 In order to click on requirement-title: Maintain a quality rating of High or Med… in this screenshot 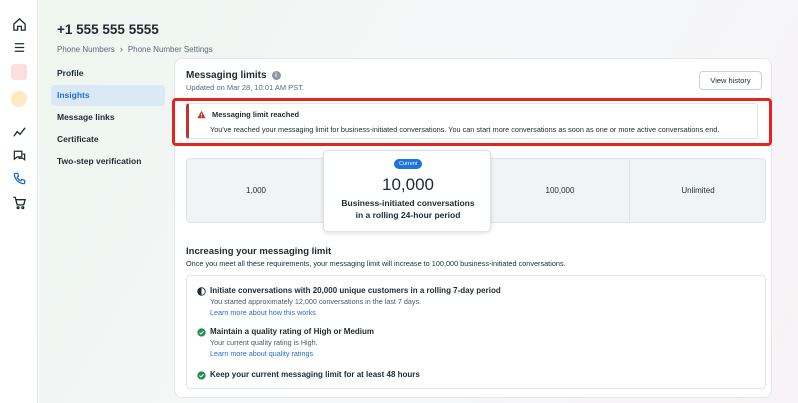, I will do `click(292, 331)`.